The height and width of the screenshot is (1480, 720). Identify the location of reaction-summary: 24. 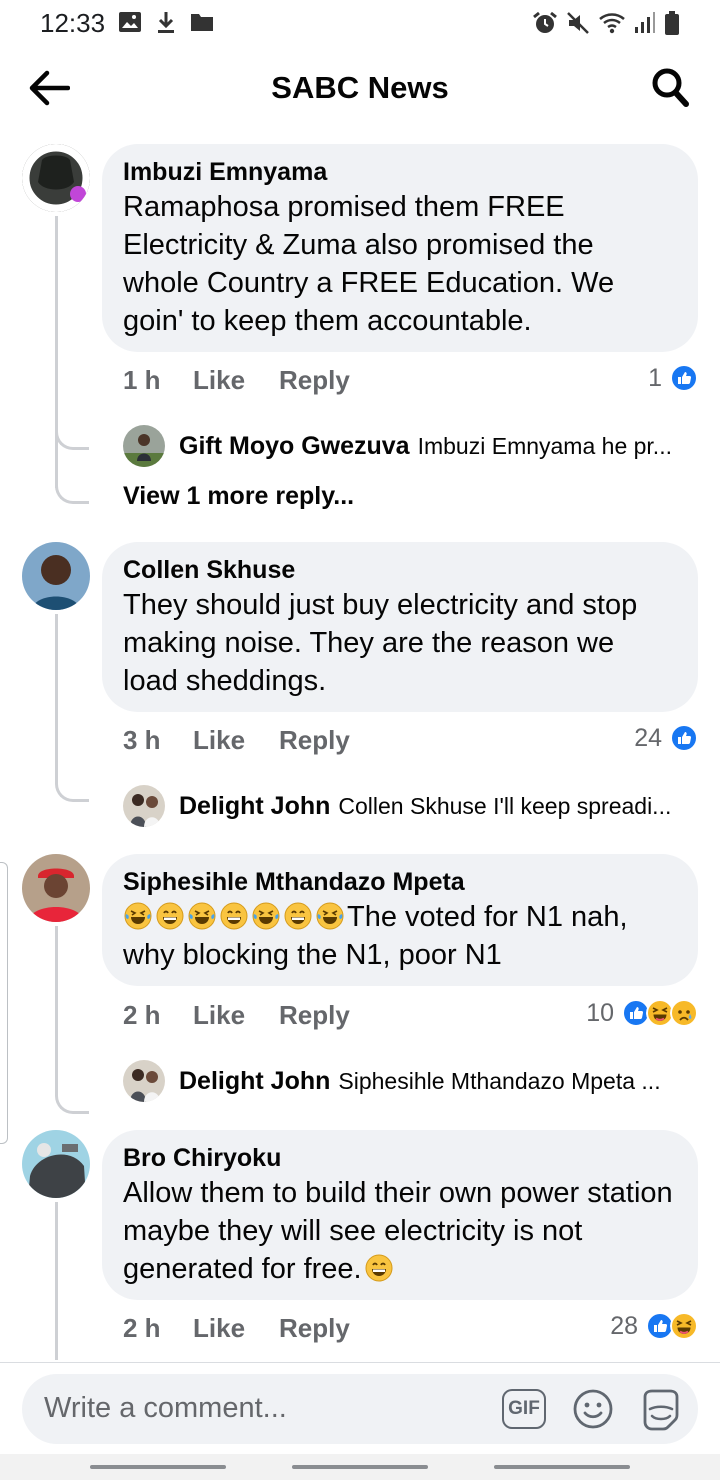
(666, 738).